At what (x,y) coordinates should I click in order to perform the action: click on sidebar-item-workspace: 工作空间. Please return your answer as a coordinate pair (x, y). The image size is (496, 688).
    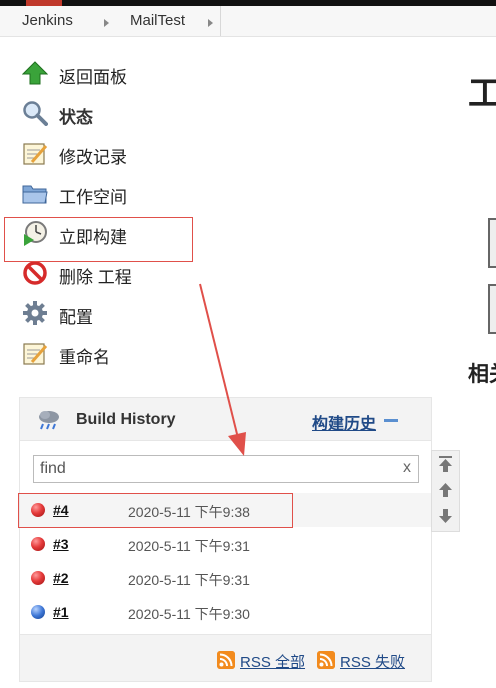
    Looking at the image, I should click on (122, 194).